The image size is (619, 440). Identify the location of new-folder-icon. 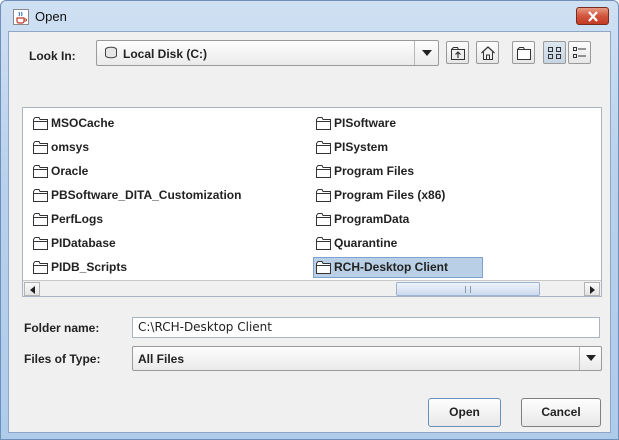
(524, 53).